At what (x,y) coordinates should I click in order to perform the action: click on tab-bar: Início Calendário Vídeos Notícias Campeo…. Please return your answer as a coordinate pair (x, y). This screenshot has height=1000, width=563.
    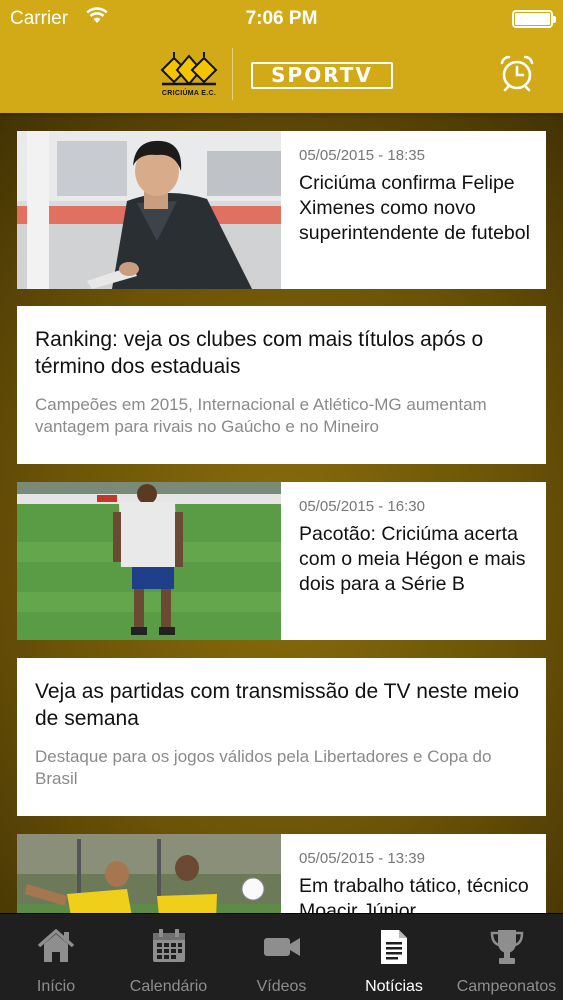
    Looking at the image, I should click on (281, 956).